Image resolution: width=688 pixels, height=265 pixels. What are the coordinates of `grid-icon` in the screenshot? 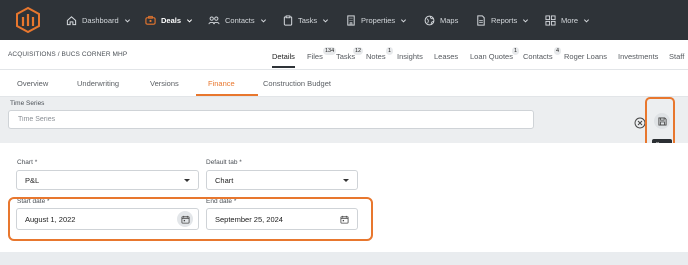 It's located at (550, 20).